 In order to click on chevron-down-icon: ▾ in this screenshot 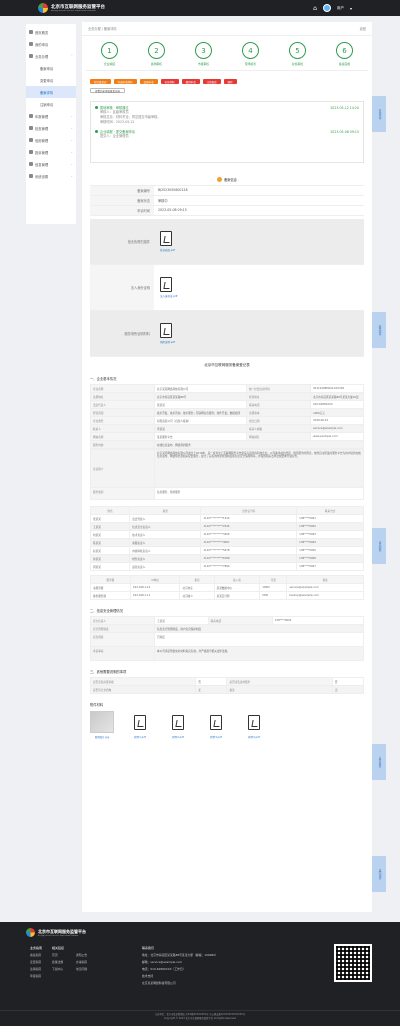, I will do `click(351, 8)`.